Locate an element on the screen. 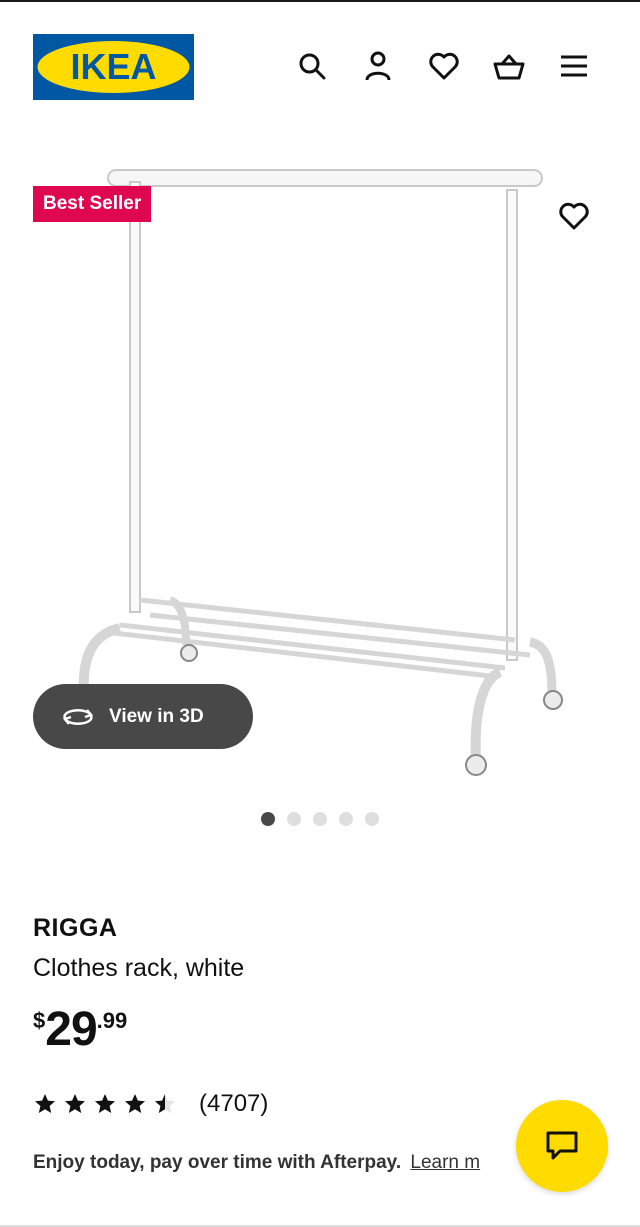 The width and height of the screenshot is (640, 1227). chat-button is located at coordinates (562, 1146).